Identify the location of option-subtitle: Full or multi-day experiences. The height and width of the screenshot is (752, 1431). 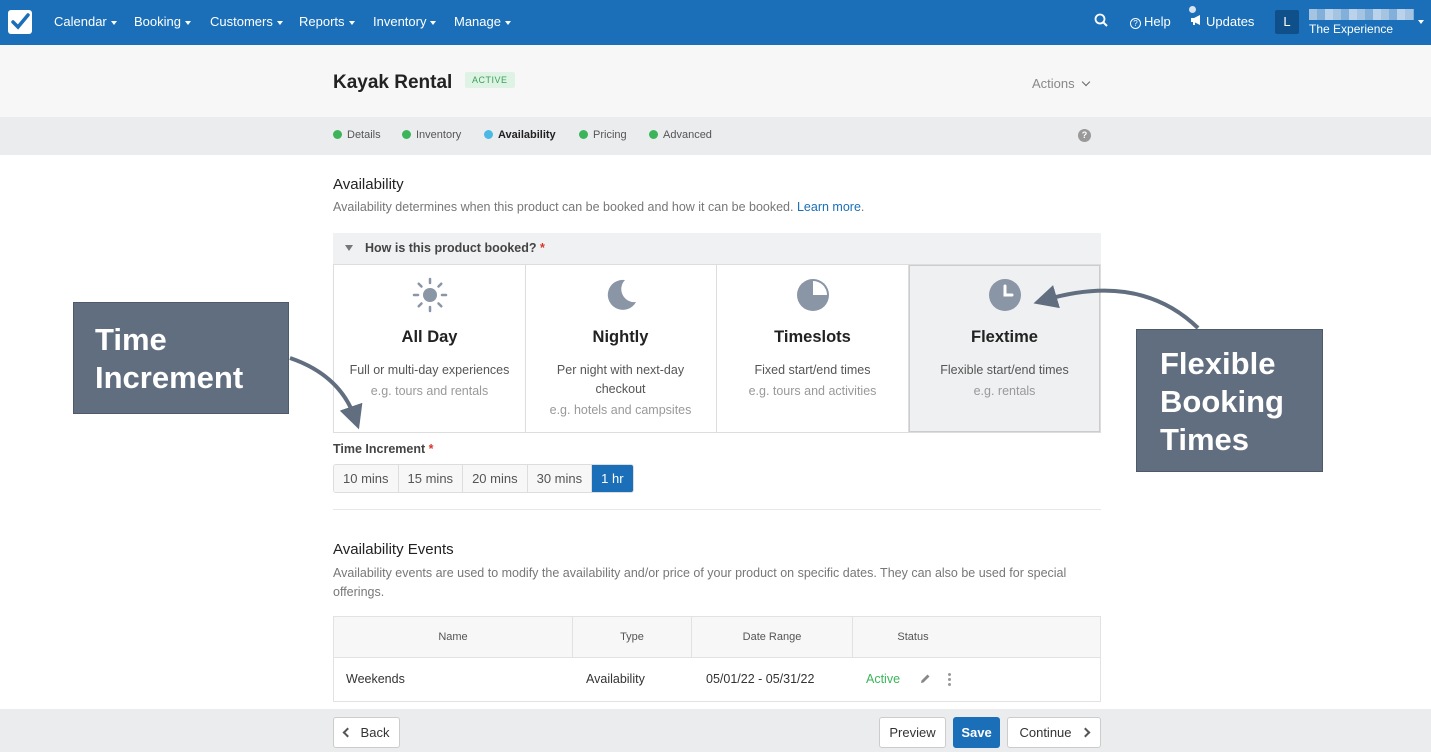
(429, 370).